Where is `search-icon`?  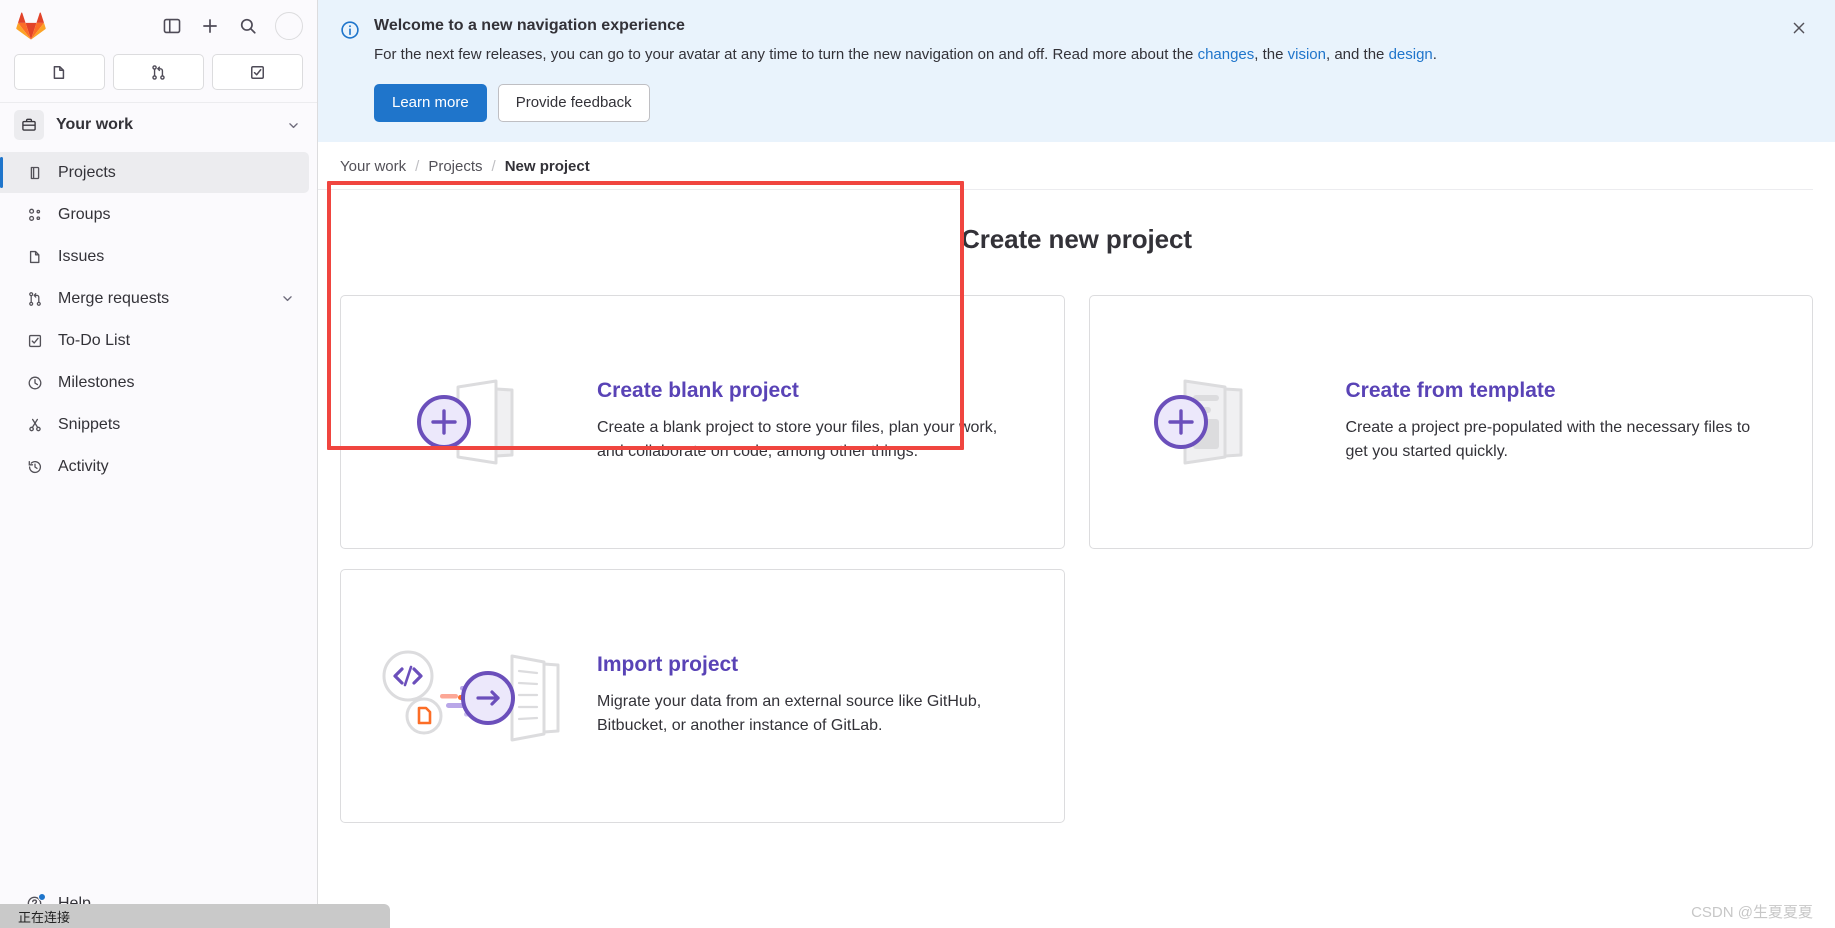
search-icon is located at coordinates (248, 26).